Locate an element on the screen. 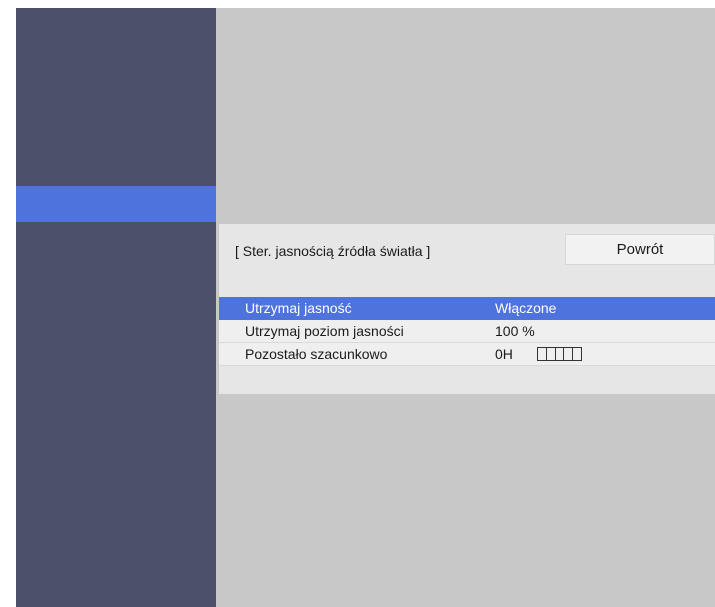 This screenshot has width=715, height=607. sidebar-selected-item is located at coordinates (116, 204).